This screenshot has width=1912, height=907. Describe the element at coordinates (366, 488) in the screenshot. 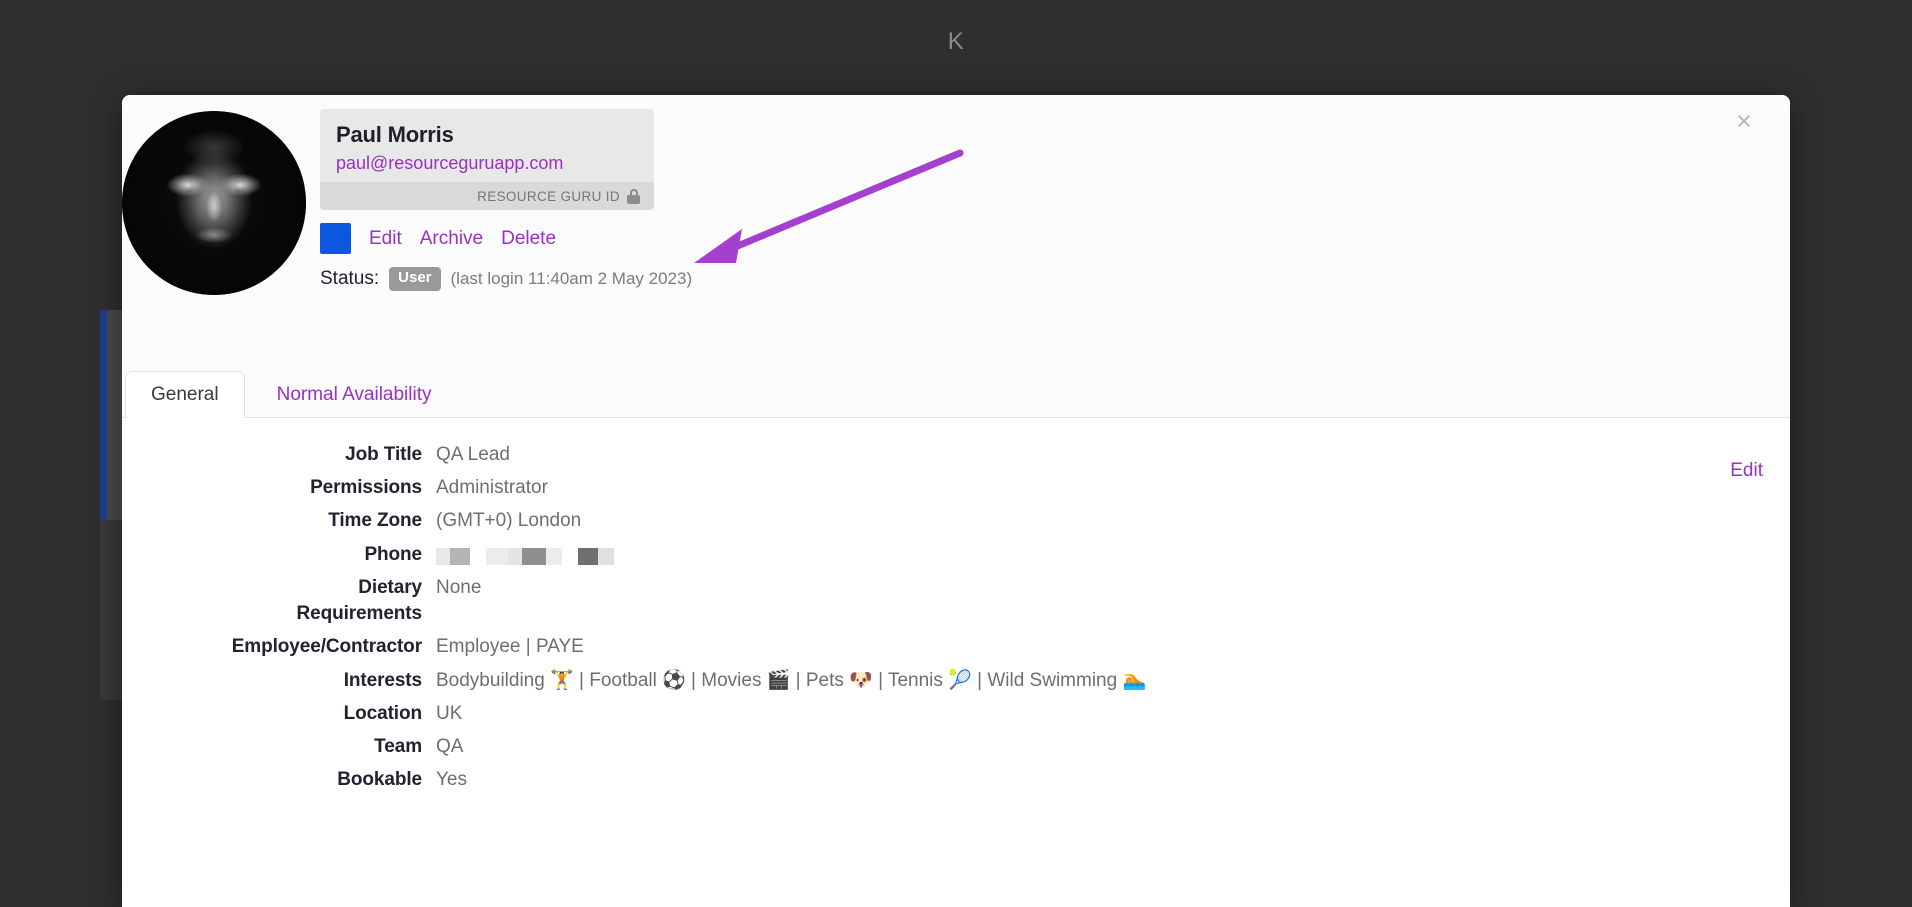

I see `field-label: Permissions` at that location.